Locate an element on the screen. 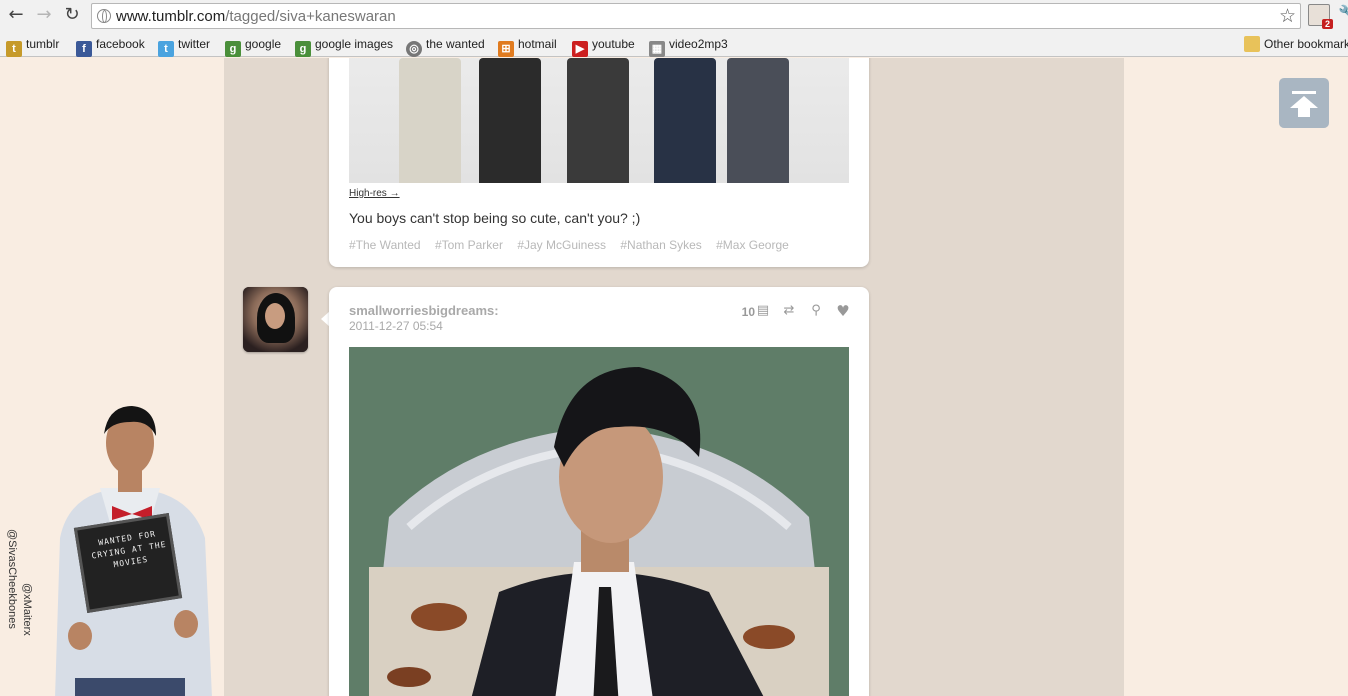 Image resolution: width=1348 pixels, height=696 pixels. credit-text: @xMaiterx is located at coordinates (27, 609).